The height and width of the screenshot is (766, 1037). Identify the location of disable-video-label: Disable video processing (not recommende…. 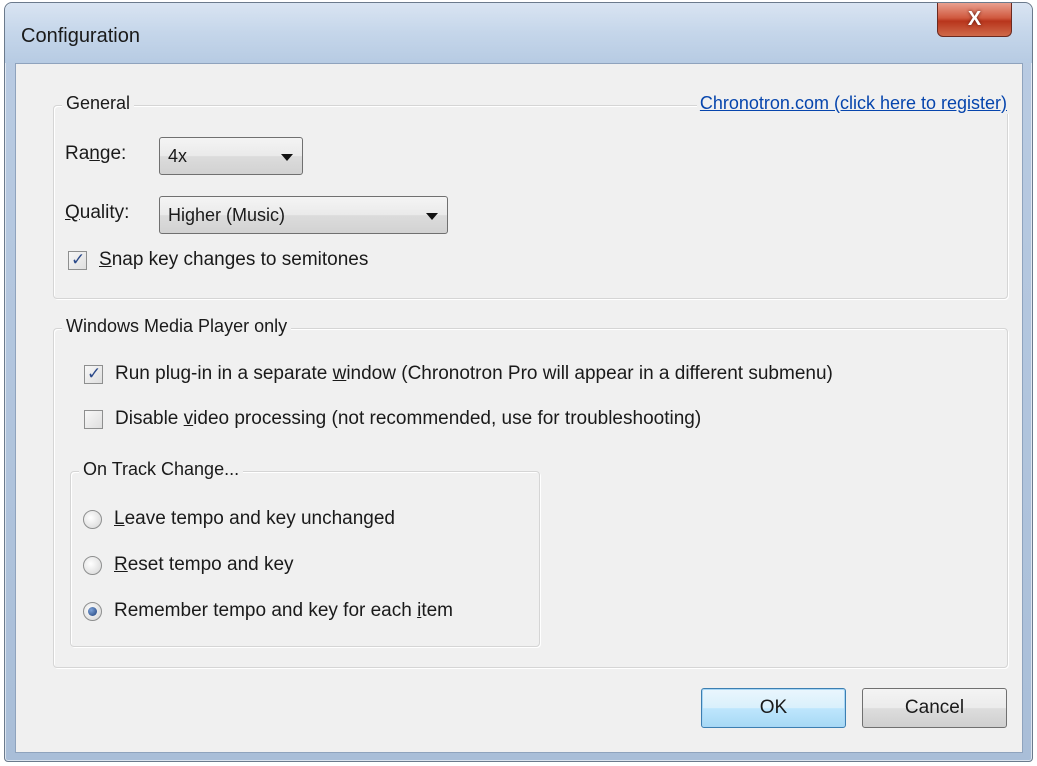
(408, 418).